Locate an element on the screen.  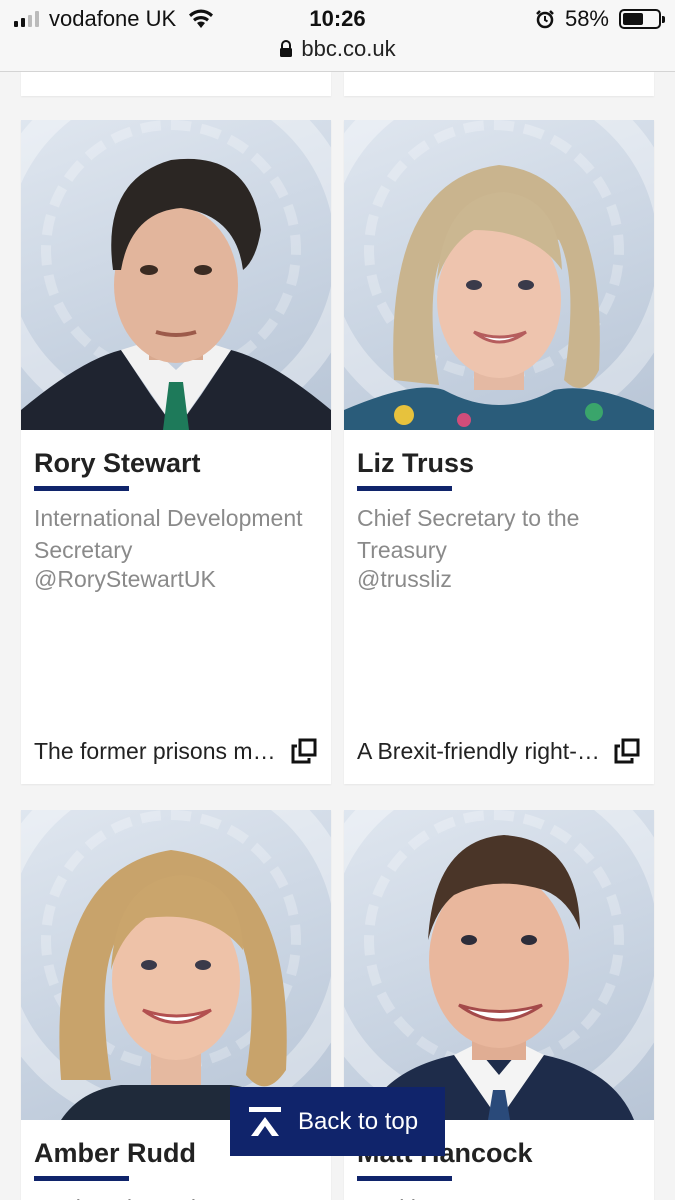
back-to-top-label: Back to top is located at coordinates (358, 1121).